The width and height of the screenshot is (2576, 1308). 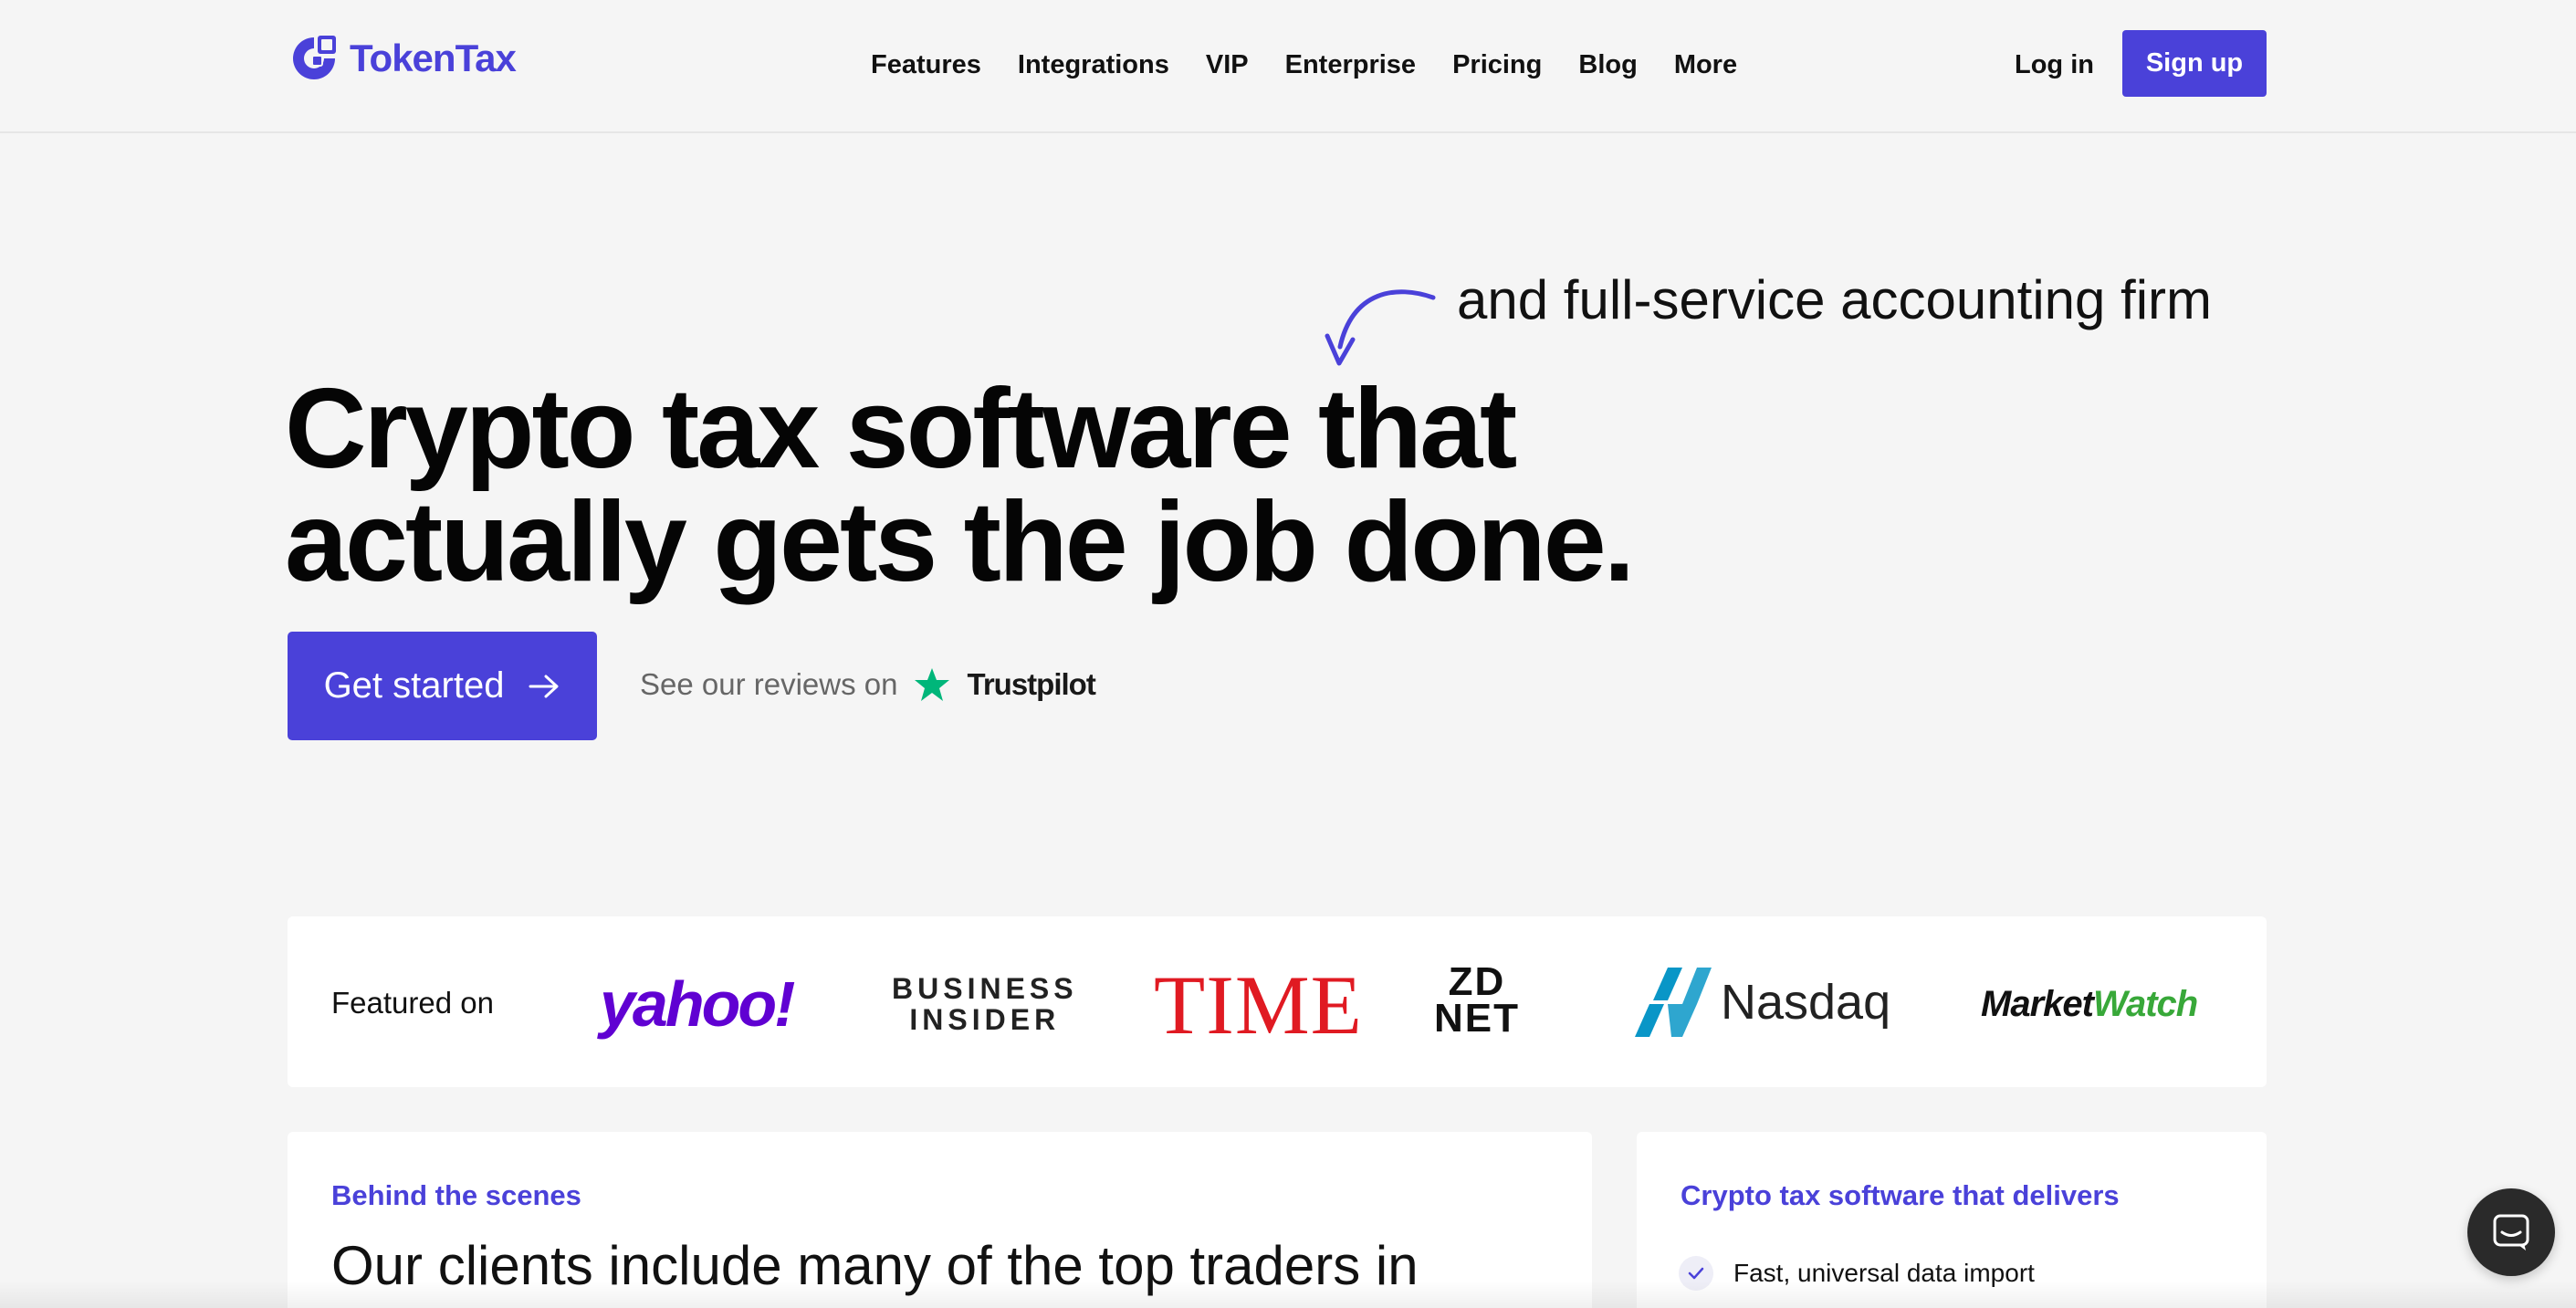 What do you see at coordinates (985, 1019) in the screenshot?
I see `bi-line-2: INSIDER` at bounding box center [985, 1019].